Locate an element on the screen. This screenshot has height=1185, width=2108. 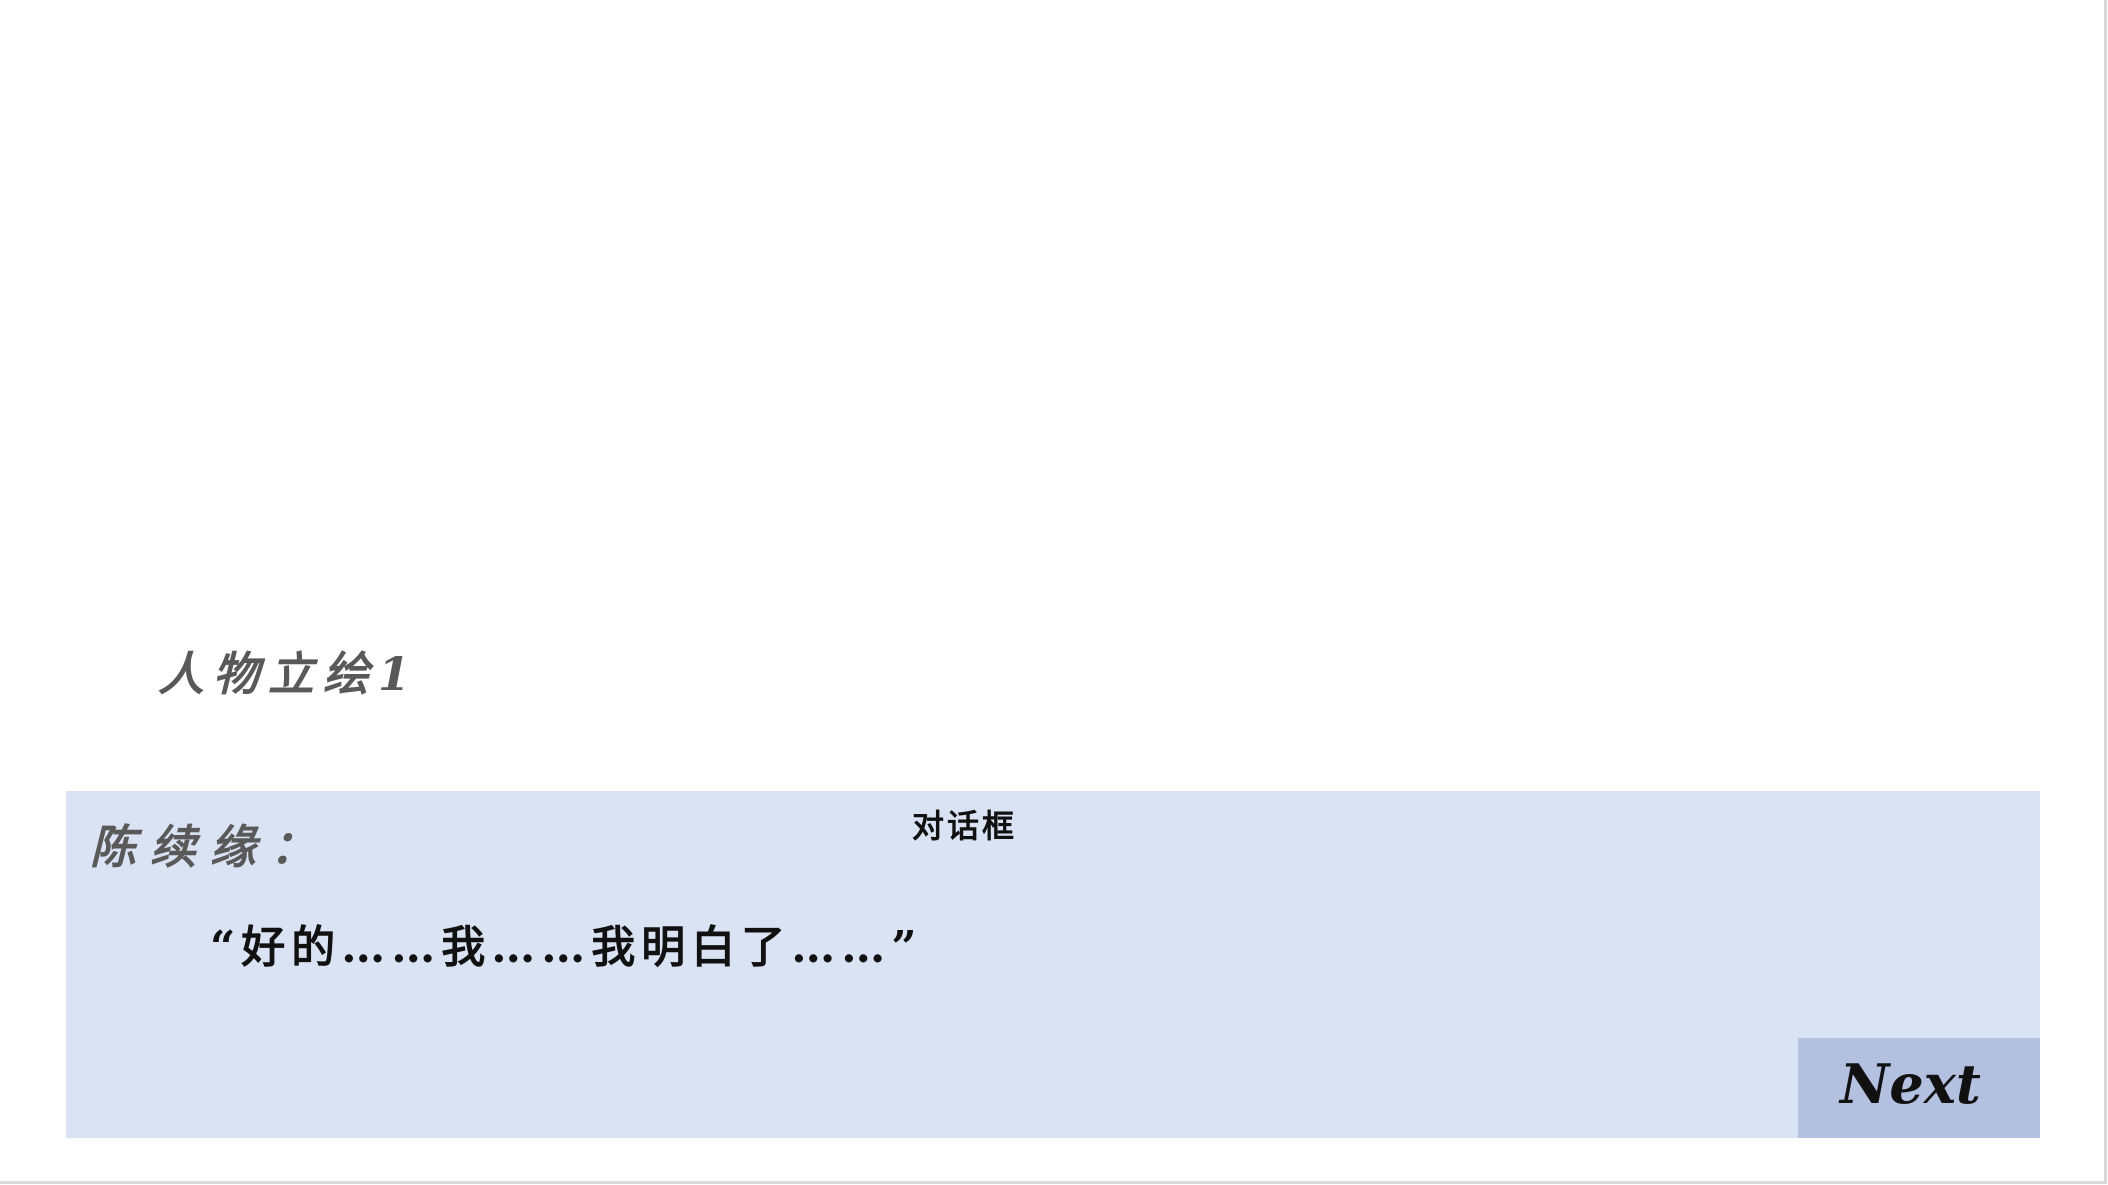
next-button-label: Next is located at coordinates (1910, 1084).